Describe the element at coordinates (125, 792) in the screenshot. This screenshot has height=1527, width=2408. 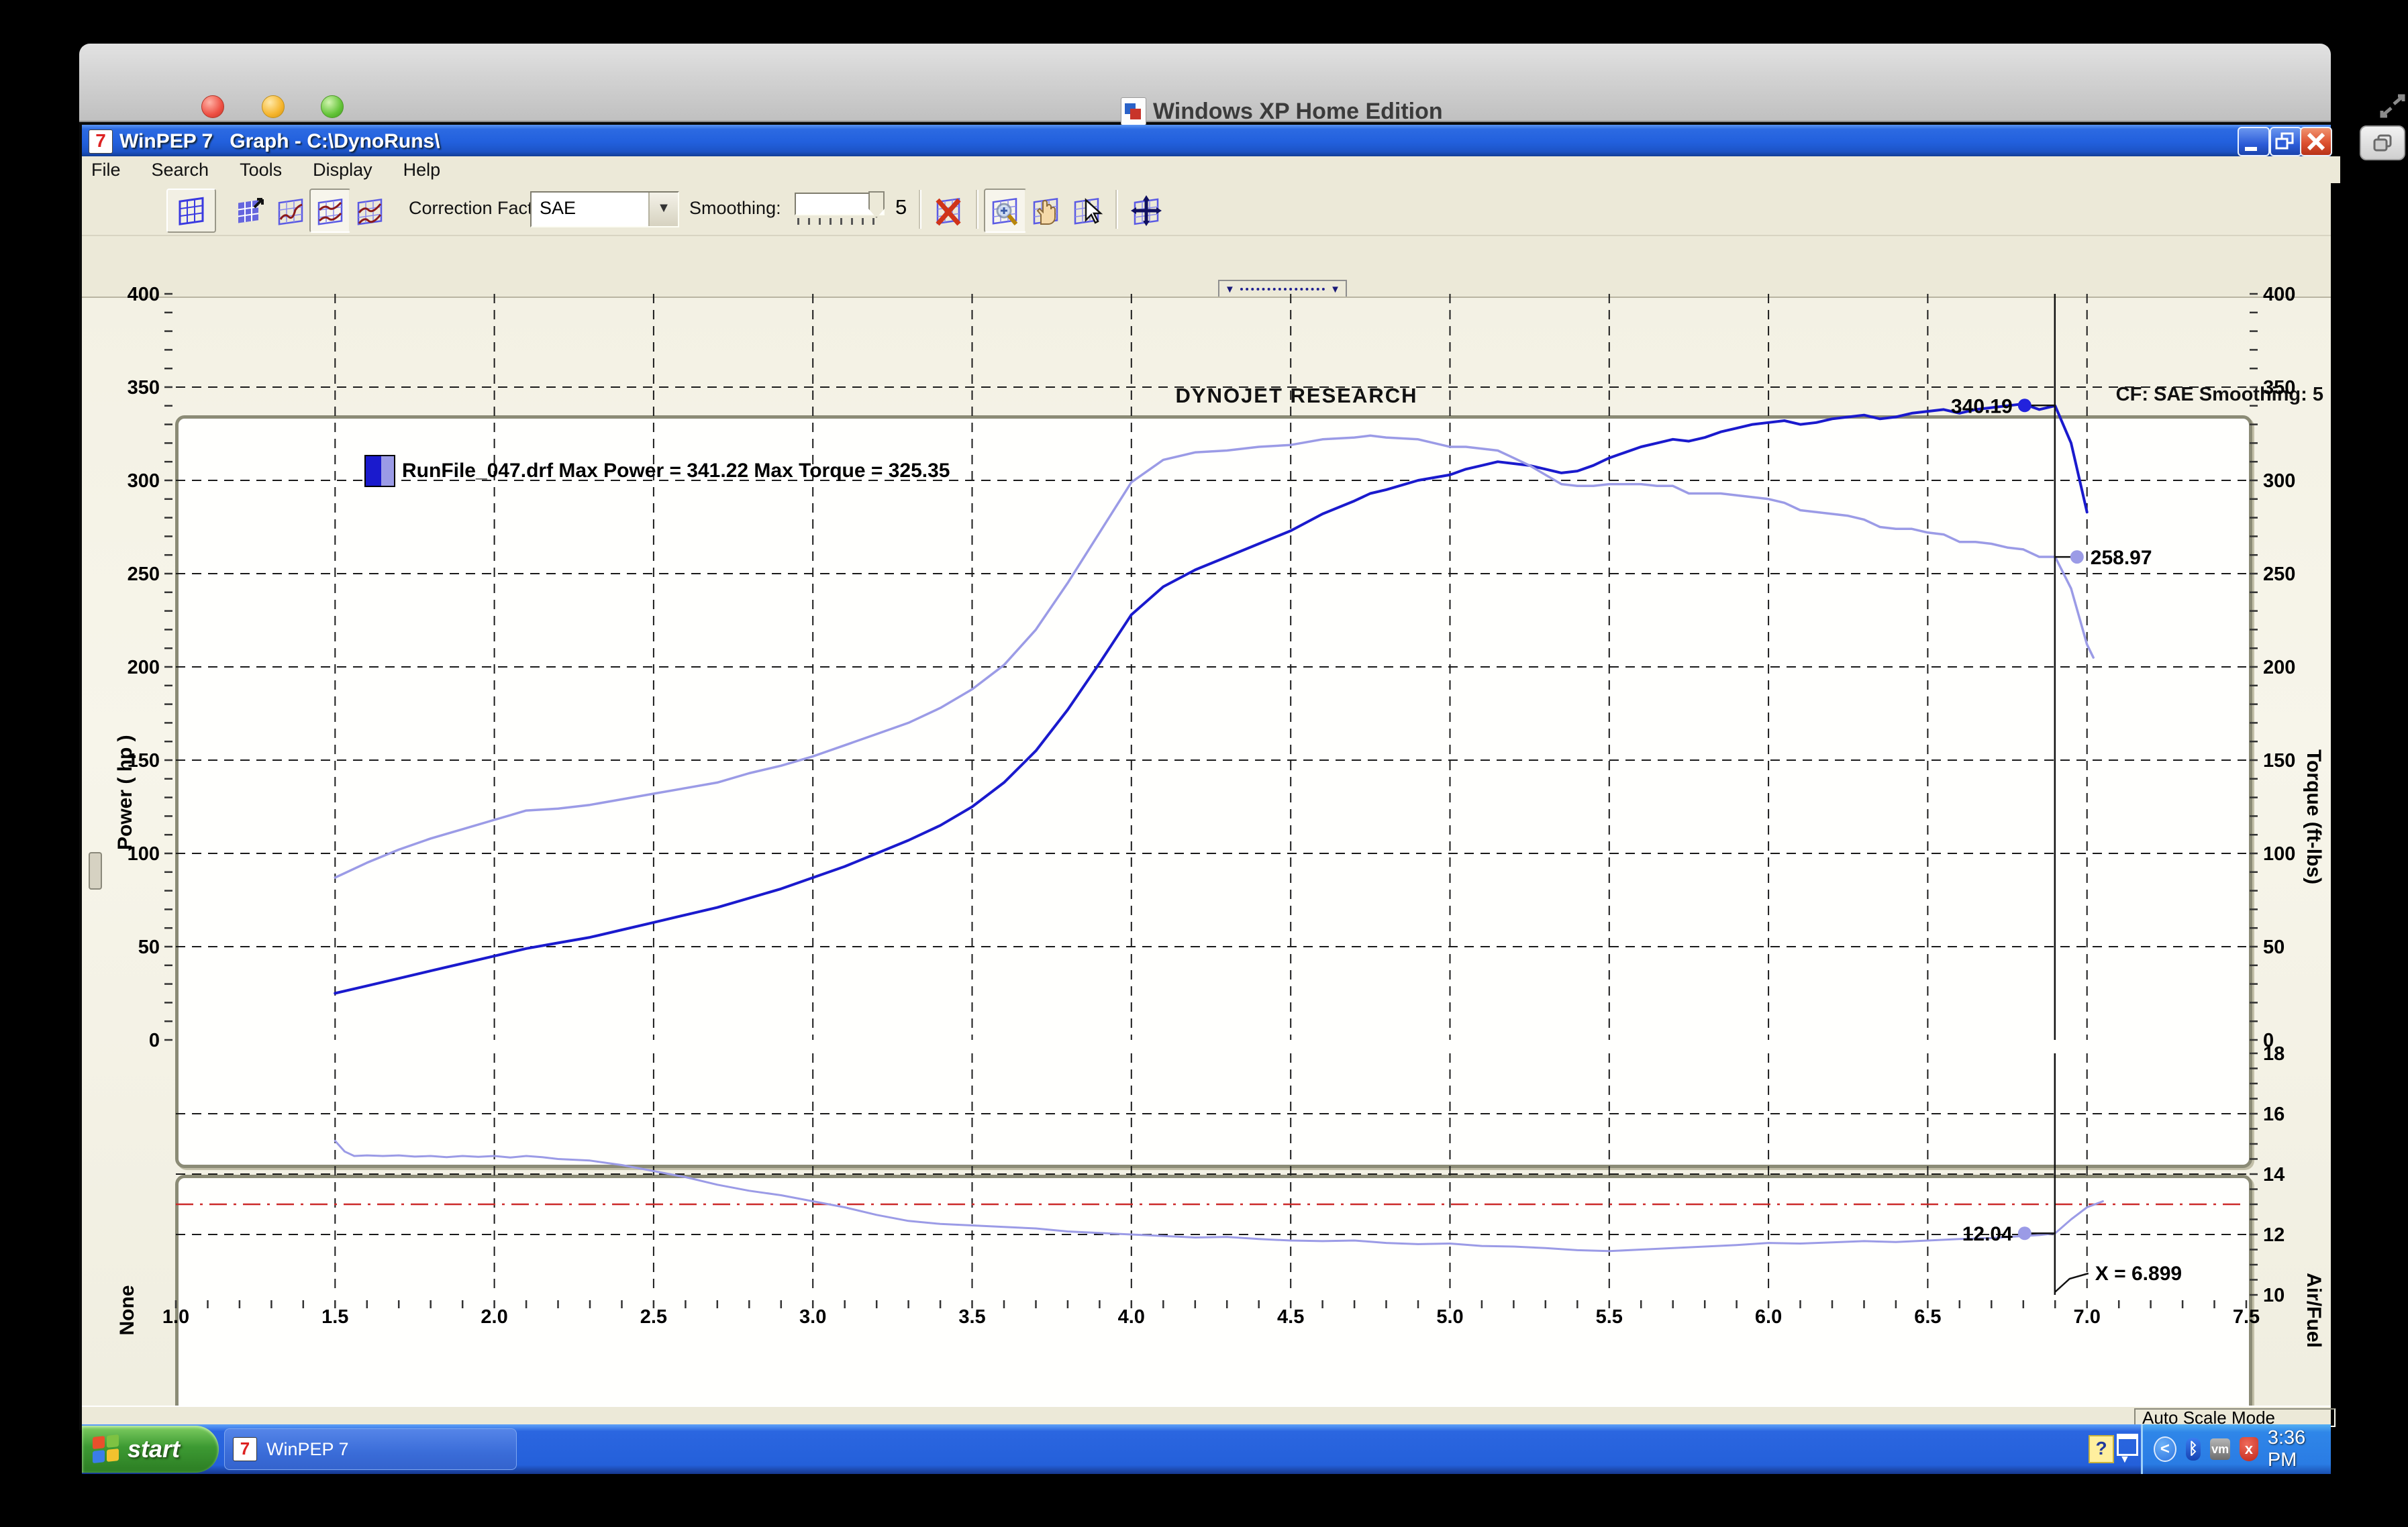
I see `y-axis-label-power: Power ( hp )` at that location.